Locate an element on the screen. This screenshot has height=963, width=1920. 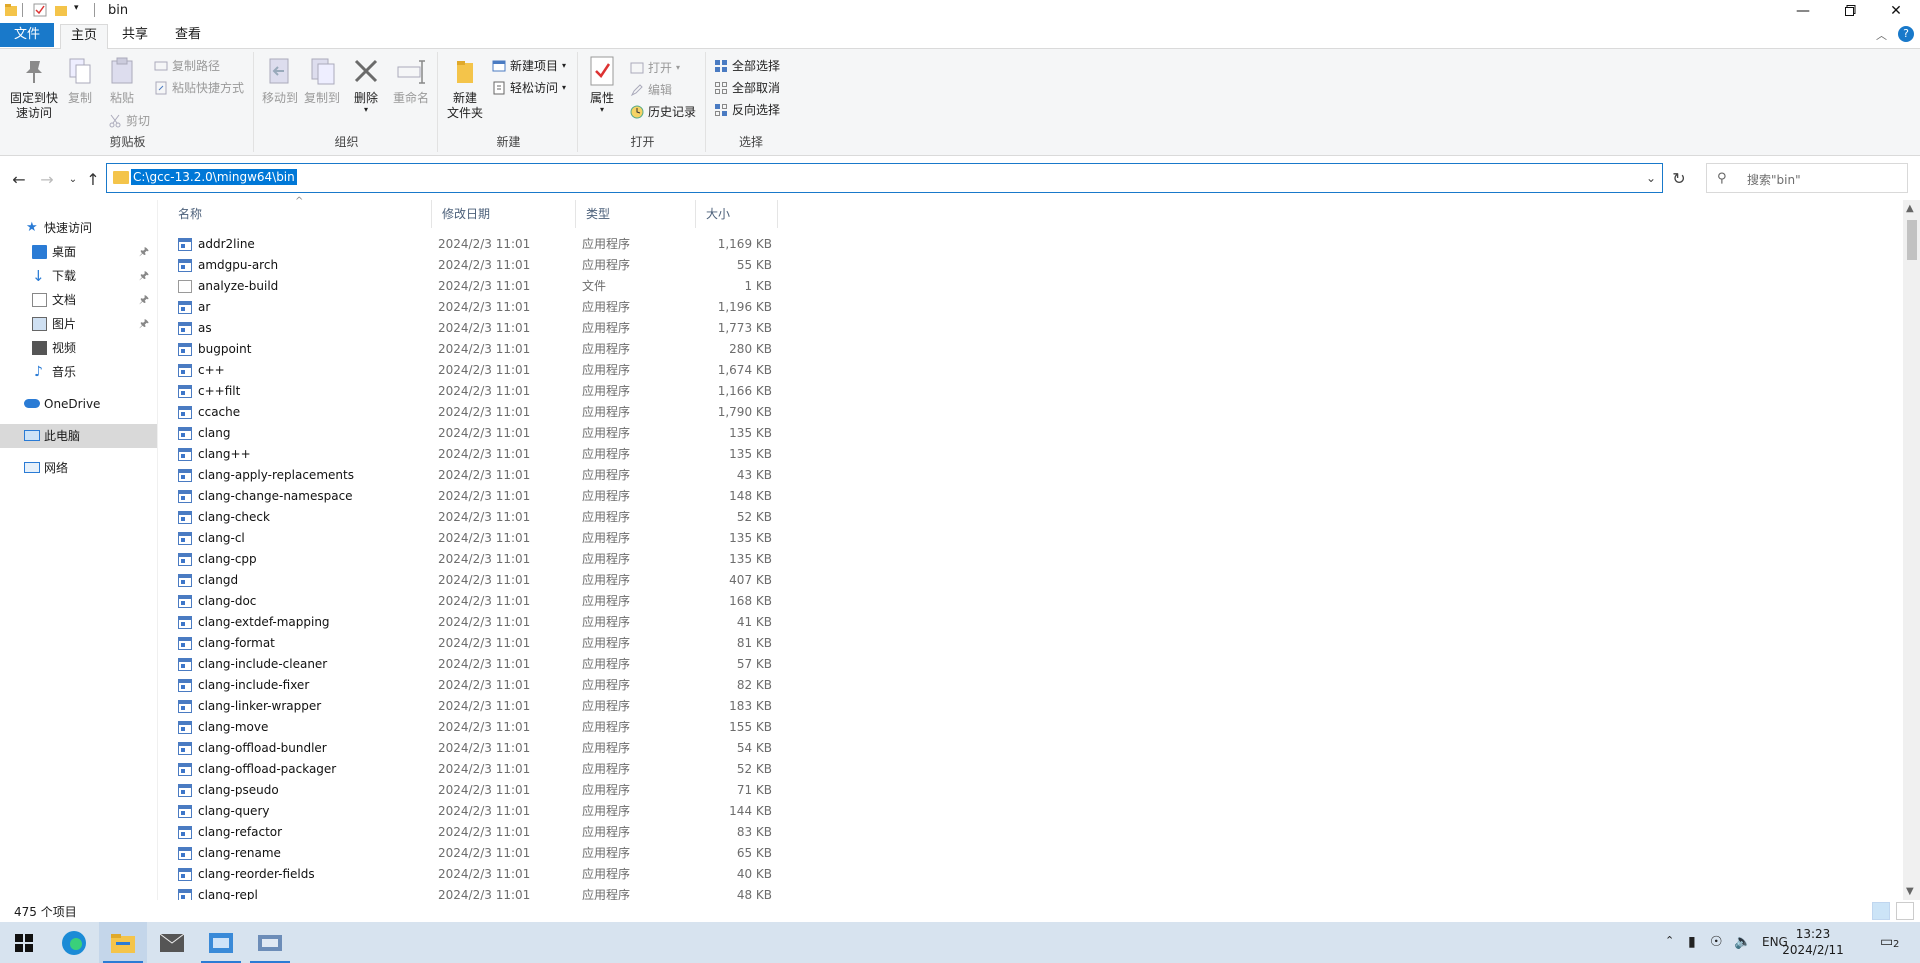
file-row: clang-refactor 2024/2/3 11:01 应用程序 83 KB is located at coordinates (476, 832).